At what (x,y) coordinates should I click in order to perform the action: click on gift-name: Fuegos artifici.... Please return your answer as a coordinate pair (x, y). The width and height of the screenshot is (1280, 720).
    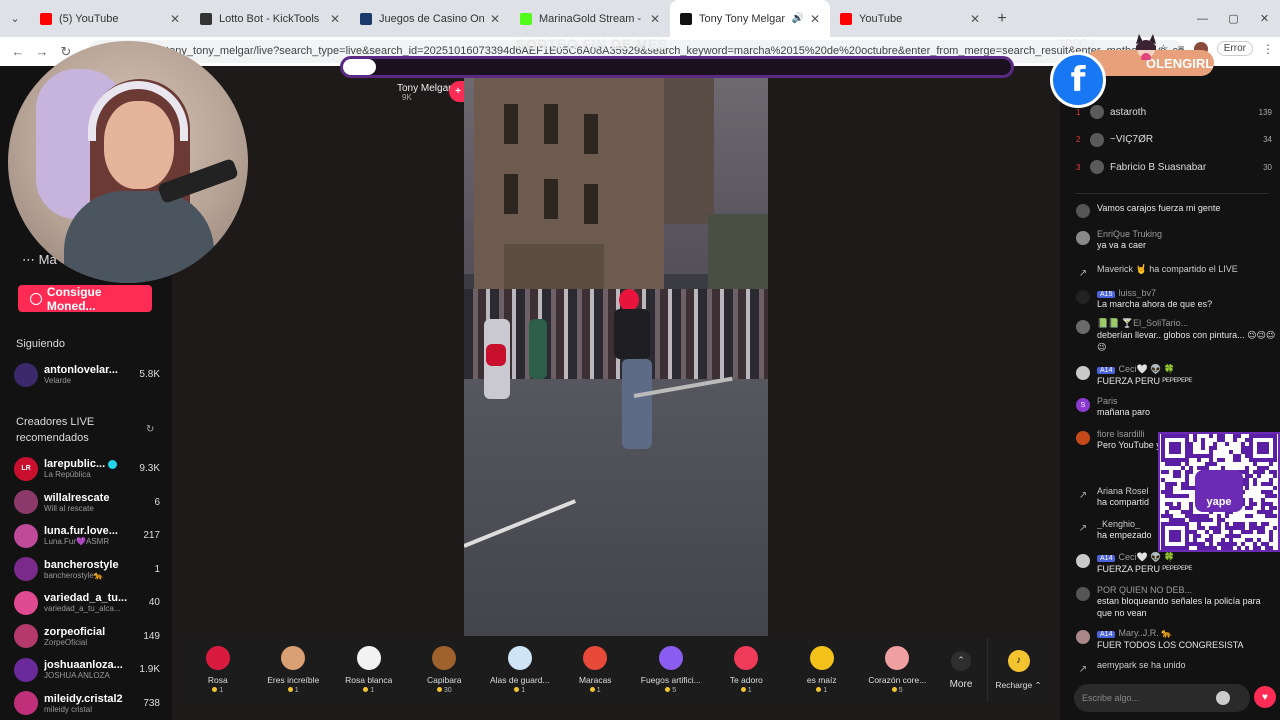
    Looking at the image, I should click on (670, 680).